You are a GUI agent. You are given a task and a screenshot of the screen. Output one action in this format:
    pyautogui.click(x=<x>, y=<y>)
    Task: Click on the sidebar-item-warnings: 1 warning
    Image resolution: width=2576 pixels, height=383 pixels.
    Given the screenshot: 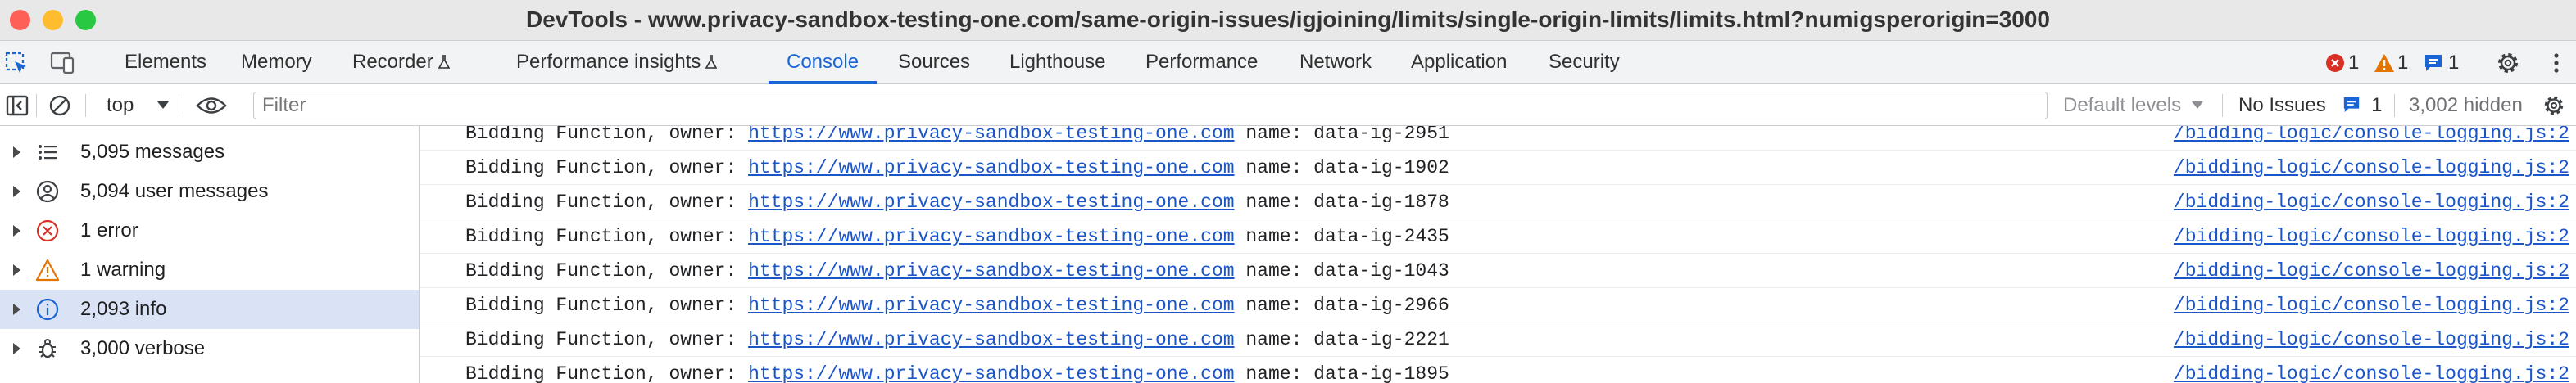 What is the action you would take?
    pyautogui.click(x=209, y=270)
    